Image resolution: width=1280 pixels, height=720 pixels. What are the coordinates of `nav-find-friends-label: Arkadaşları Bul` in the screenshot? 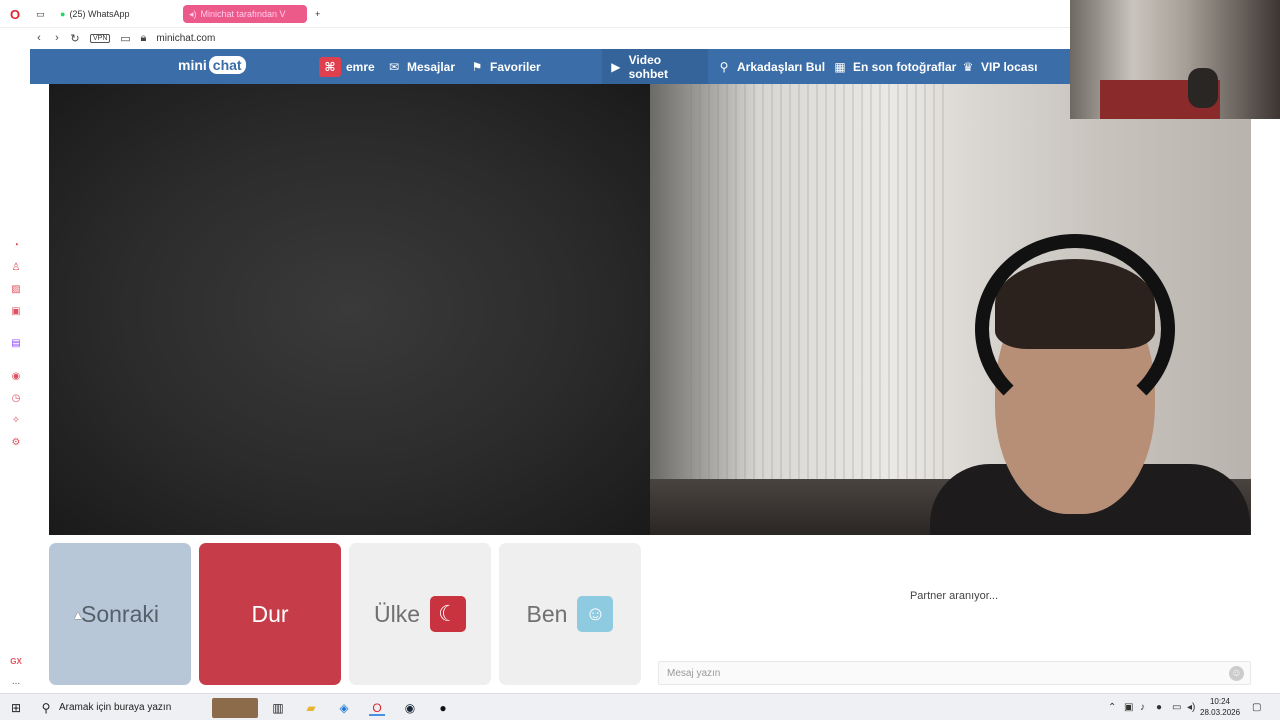 It's located at (781, 66).